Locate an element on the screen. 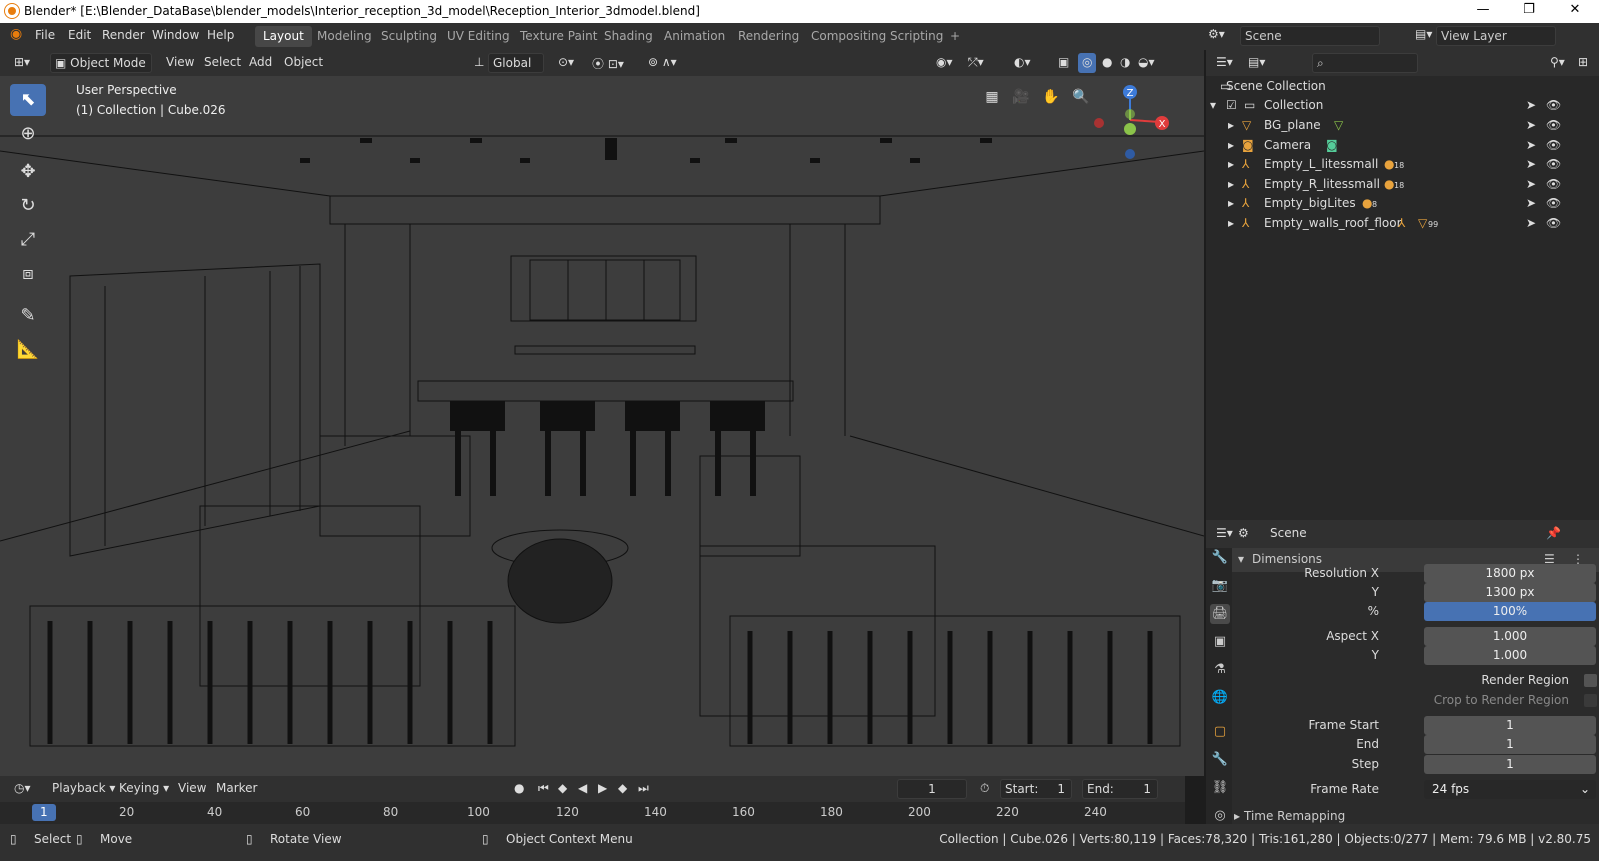  tab-scripting: Scripting is located at coordinates (916, 36).